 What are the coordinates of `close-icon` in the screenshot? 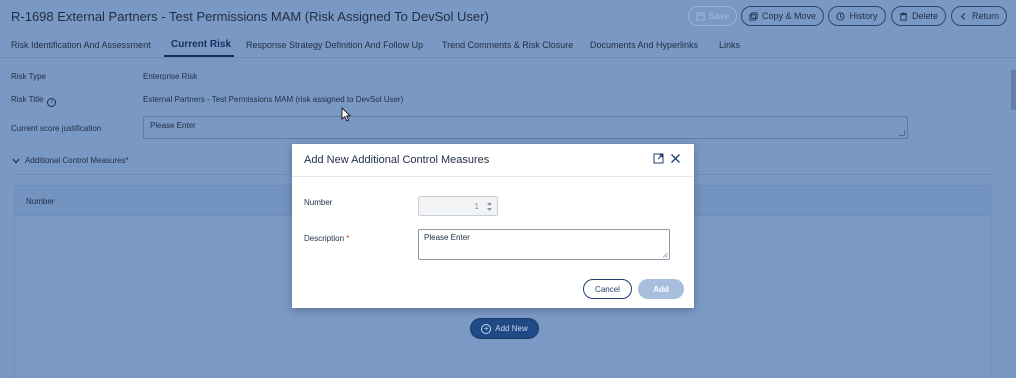 It's located at (675, 158).